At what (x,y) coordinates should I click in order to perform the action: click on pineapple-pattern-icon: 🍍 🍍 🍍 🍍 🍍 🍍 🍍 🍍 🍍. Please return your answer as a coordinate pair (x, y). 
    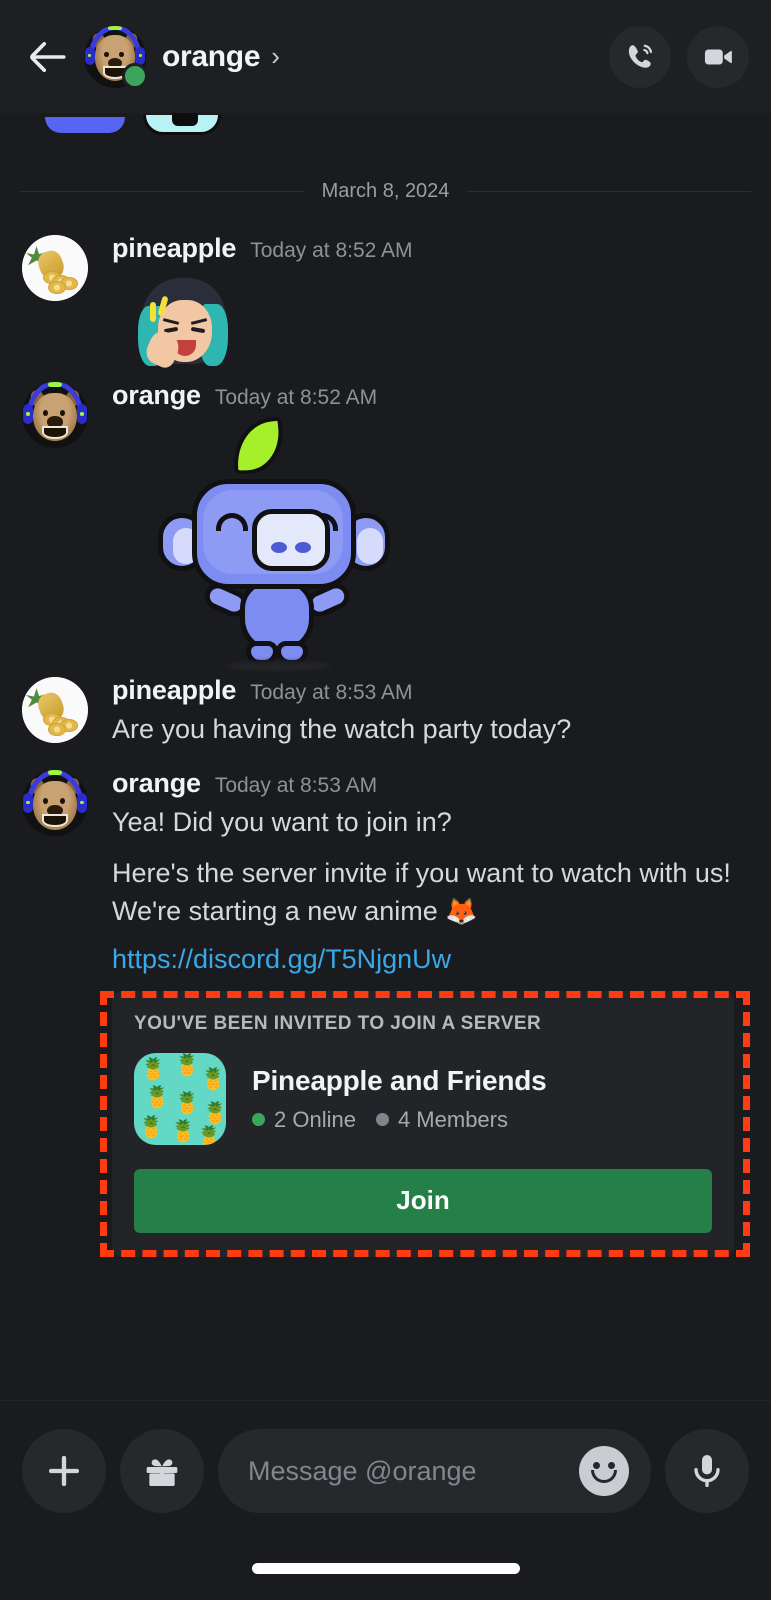
    Looking at the image, I should click on (180, 1098).